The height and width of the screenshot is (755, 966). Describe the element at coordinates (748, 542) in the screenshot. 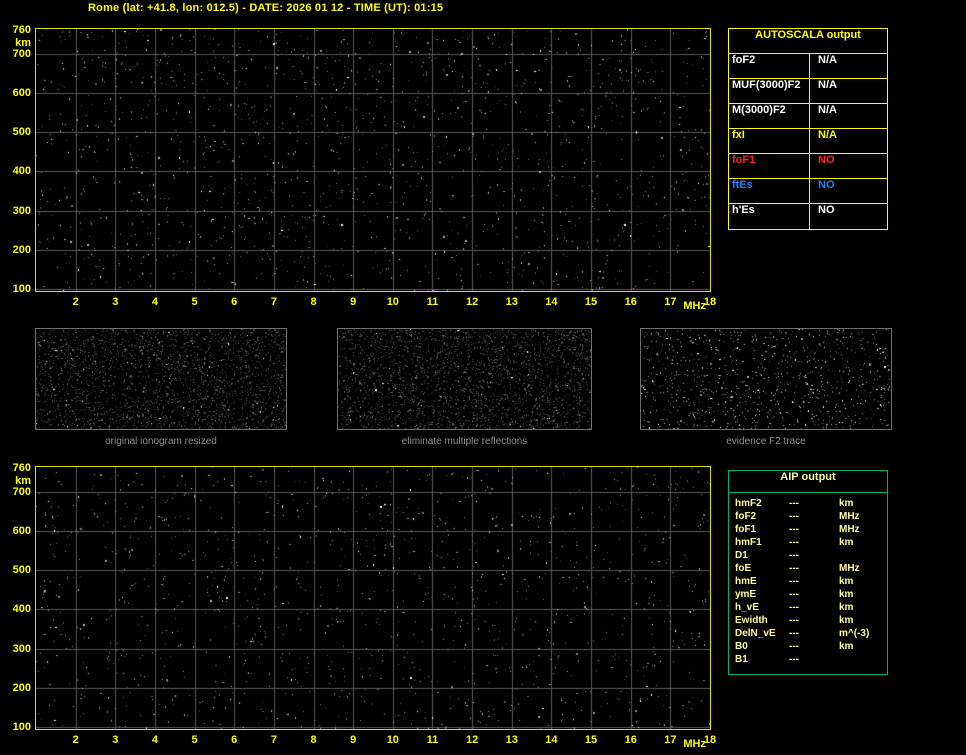

I see `row-label: hmF1` at that location.